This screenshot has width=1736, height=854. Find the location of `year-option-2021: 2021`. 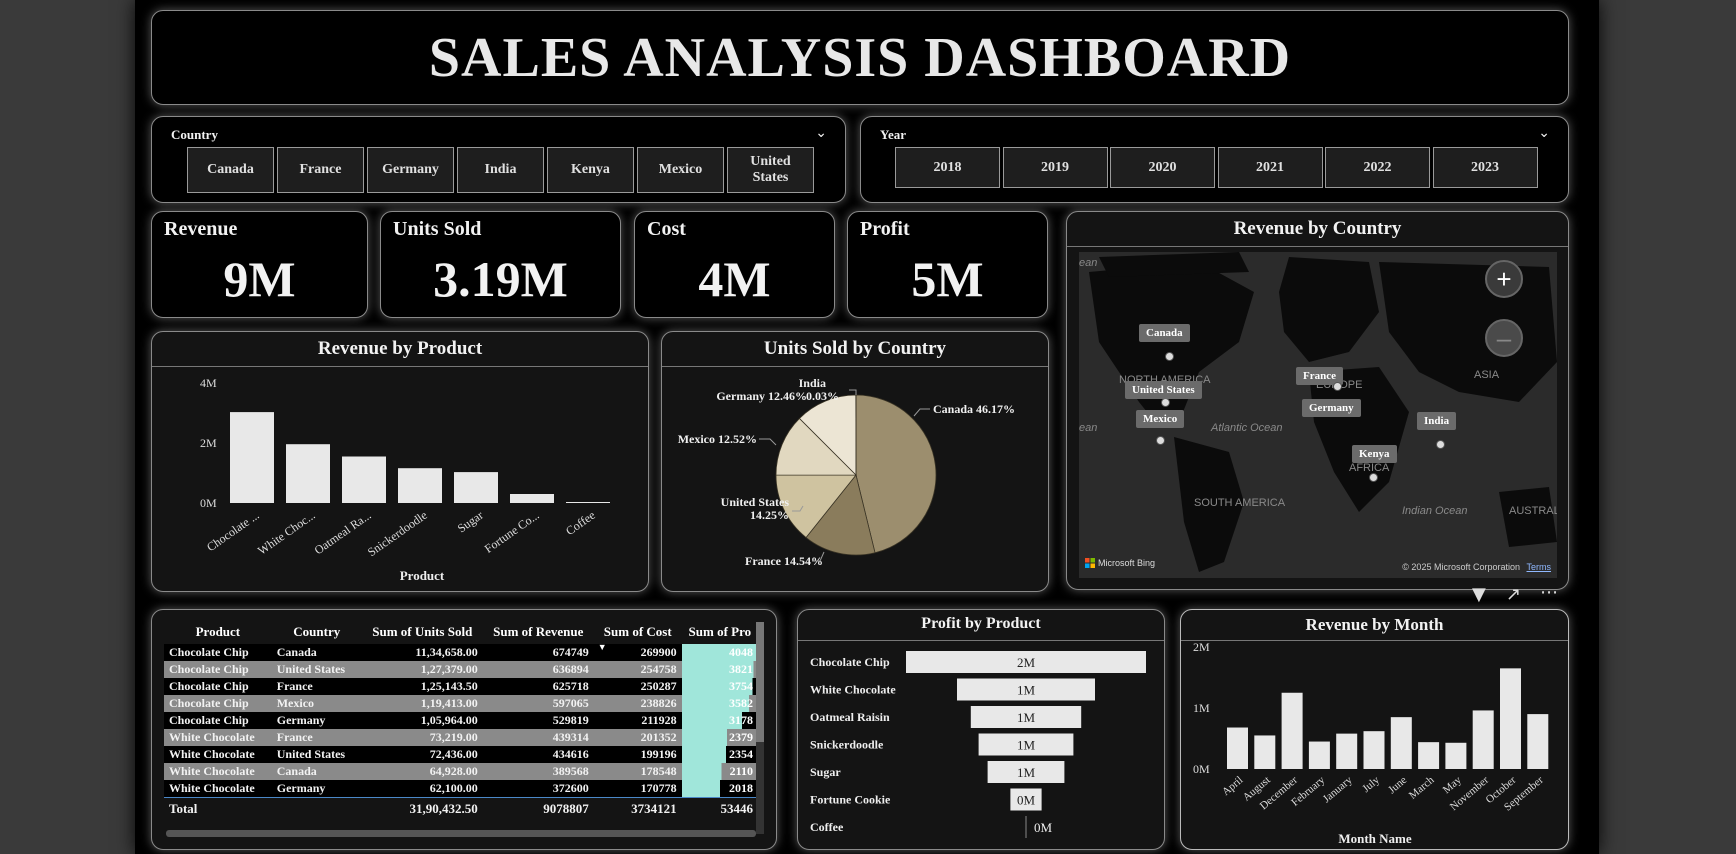

year-option-2021: 2021 is located at coordinates (1270, 167).